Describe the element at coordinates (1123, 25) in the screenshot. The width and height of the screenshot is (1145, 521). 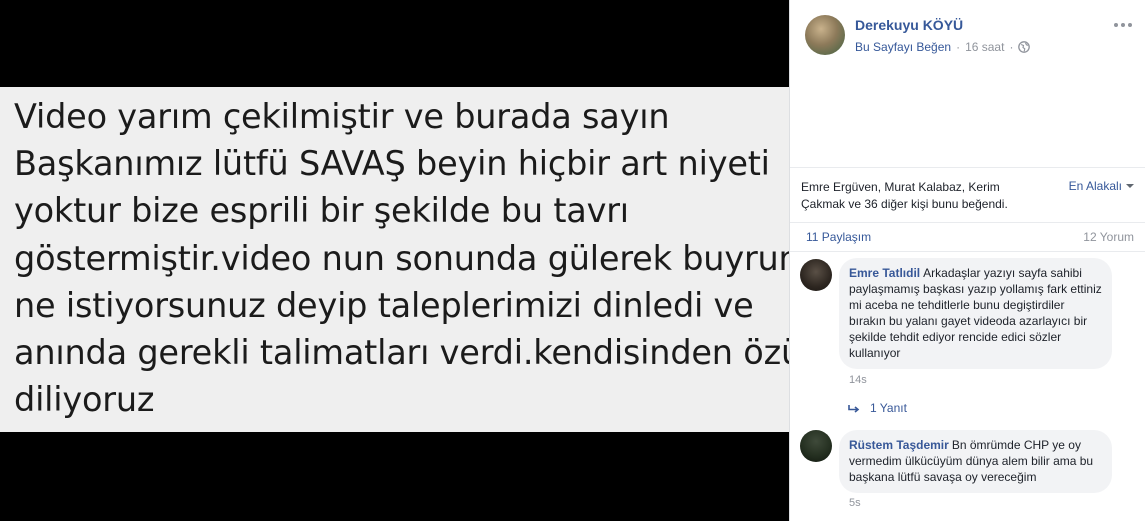
I see `more-options-icon` at that location.